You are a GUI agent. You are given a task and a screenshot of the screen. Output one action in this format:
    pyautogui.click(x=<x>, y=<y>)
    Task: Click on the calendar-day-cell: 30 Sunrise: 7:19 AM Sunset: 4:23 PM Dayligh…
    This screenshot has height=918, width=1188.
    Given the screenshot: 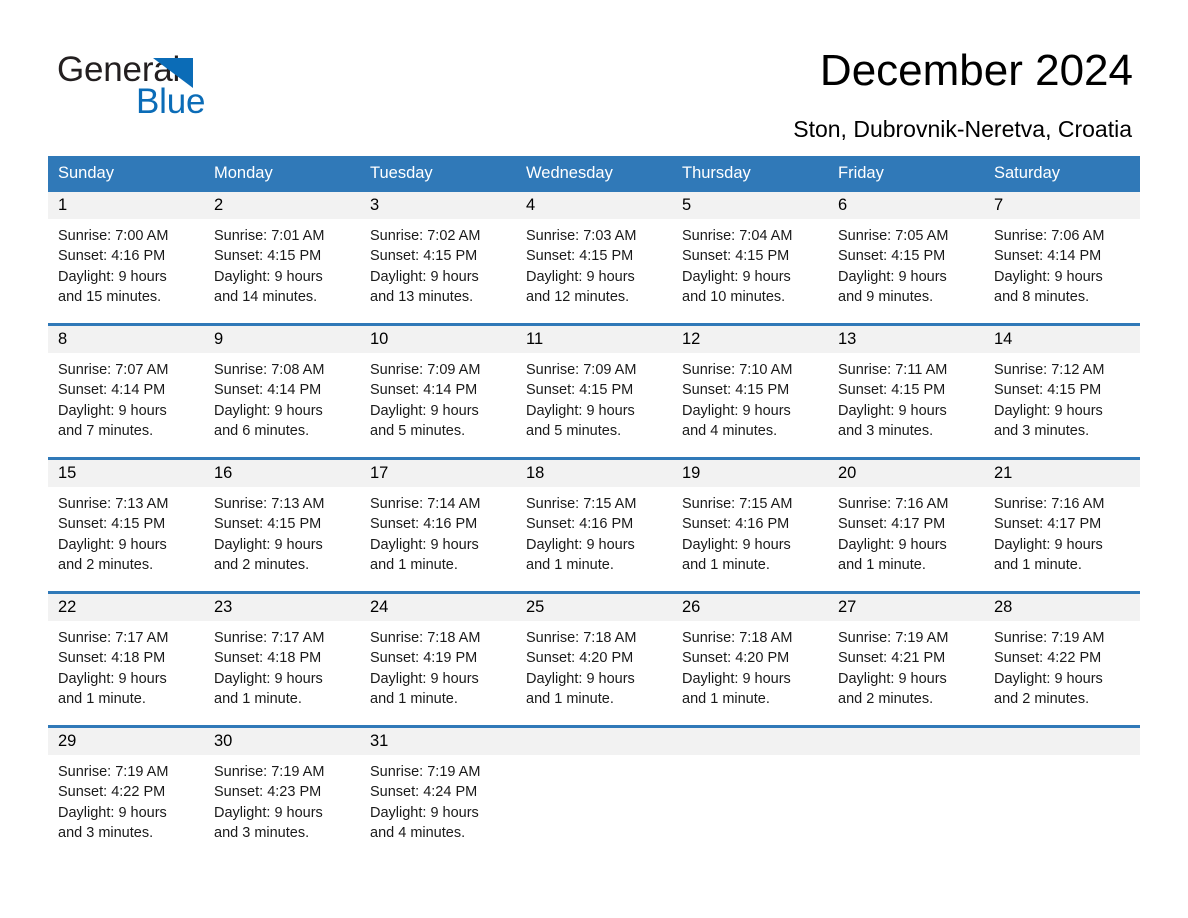 What is the action you would take?
    pyautogui.click(x=282, y=793)
    